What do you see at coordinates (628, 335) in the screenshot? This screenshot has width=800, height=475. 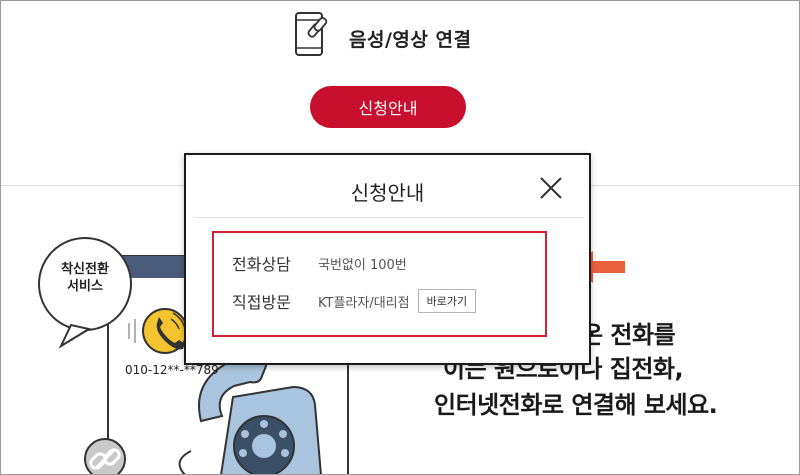 I see `headline-line-1: 온 전화를` at bounding box center [628, 335].